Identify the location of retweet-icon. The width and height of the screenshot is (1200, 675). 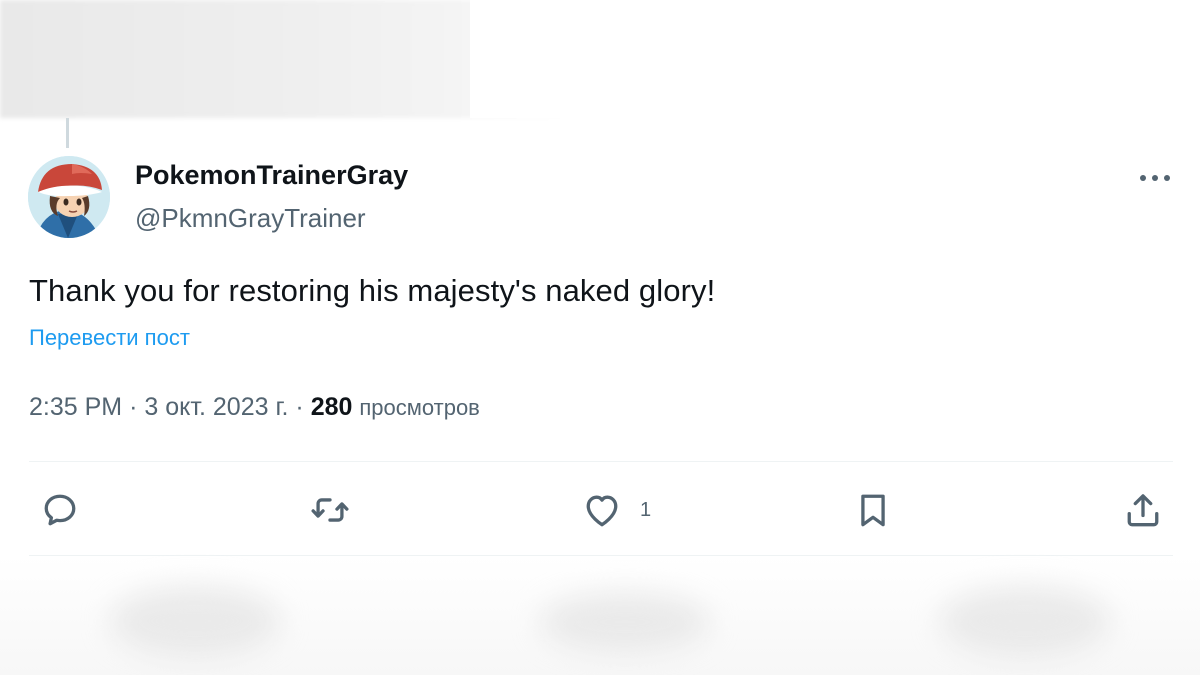
(330, 510).